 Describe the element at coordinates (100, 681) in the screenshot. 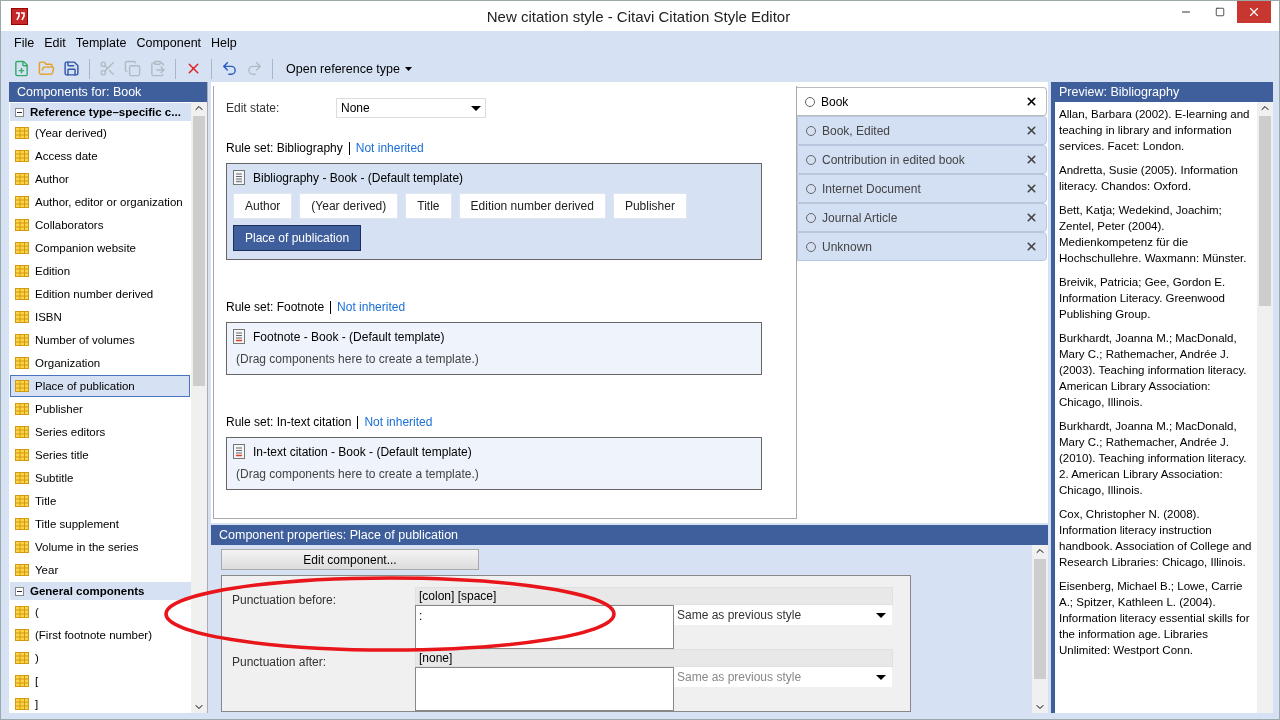

I see `component-list-item: [` at that location.